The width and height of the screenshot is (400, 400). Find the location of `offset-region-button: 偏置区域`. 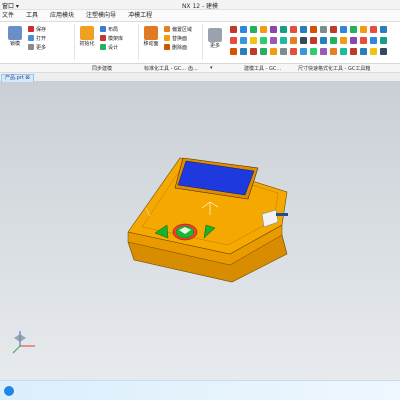

offset-region-button: 偏置区域 is located at coordinates (178, 29).